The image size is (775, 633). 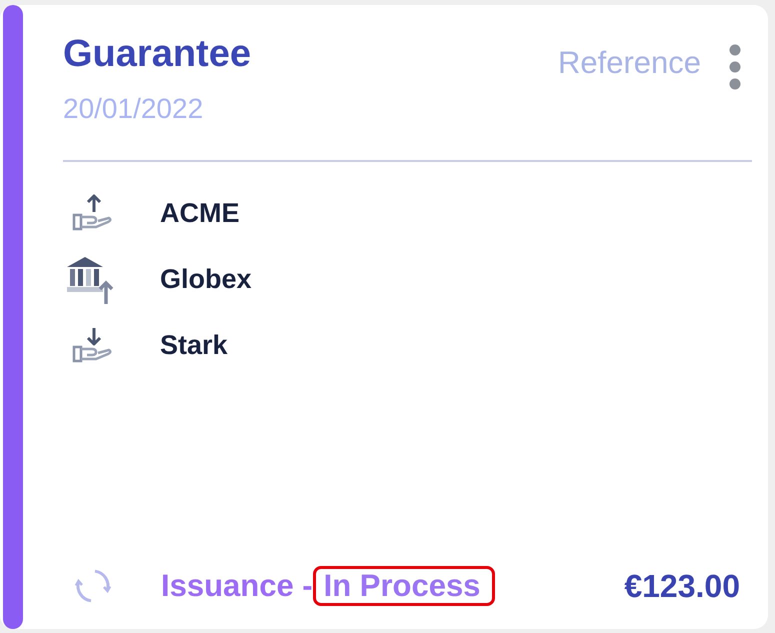 I want to click on hand-down-arrow-icon, so click(x=93, y=345).